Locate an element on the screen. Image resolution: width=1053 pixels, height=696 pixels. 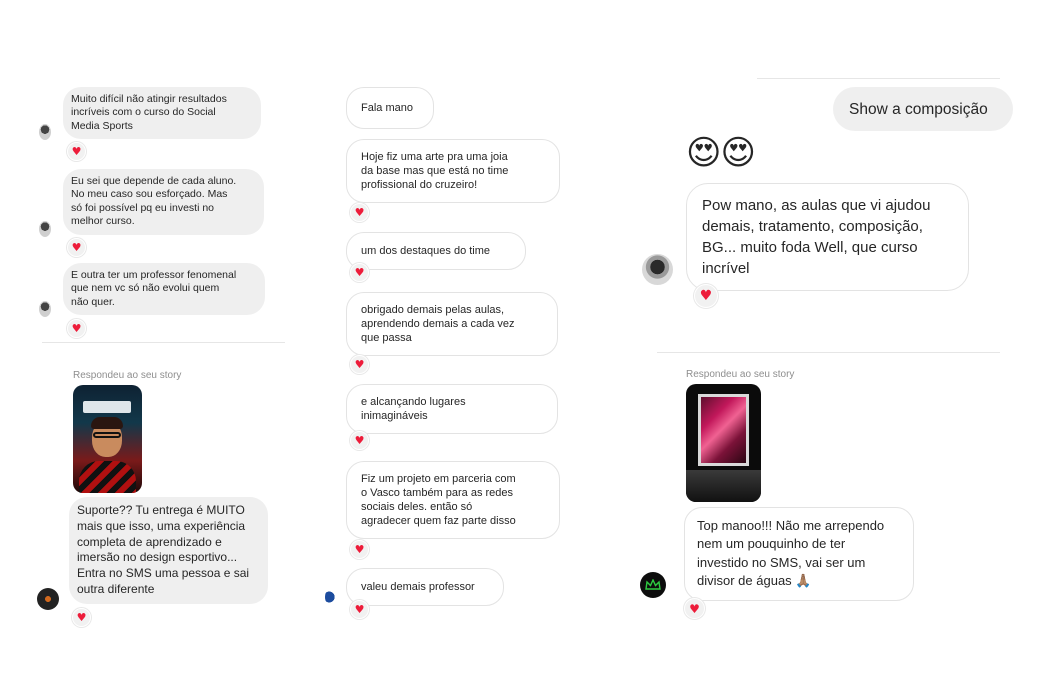
message-bubble: um dos destaques do time is located at coordinates (436, 251).